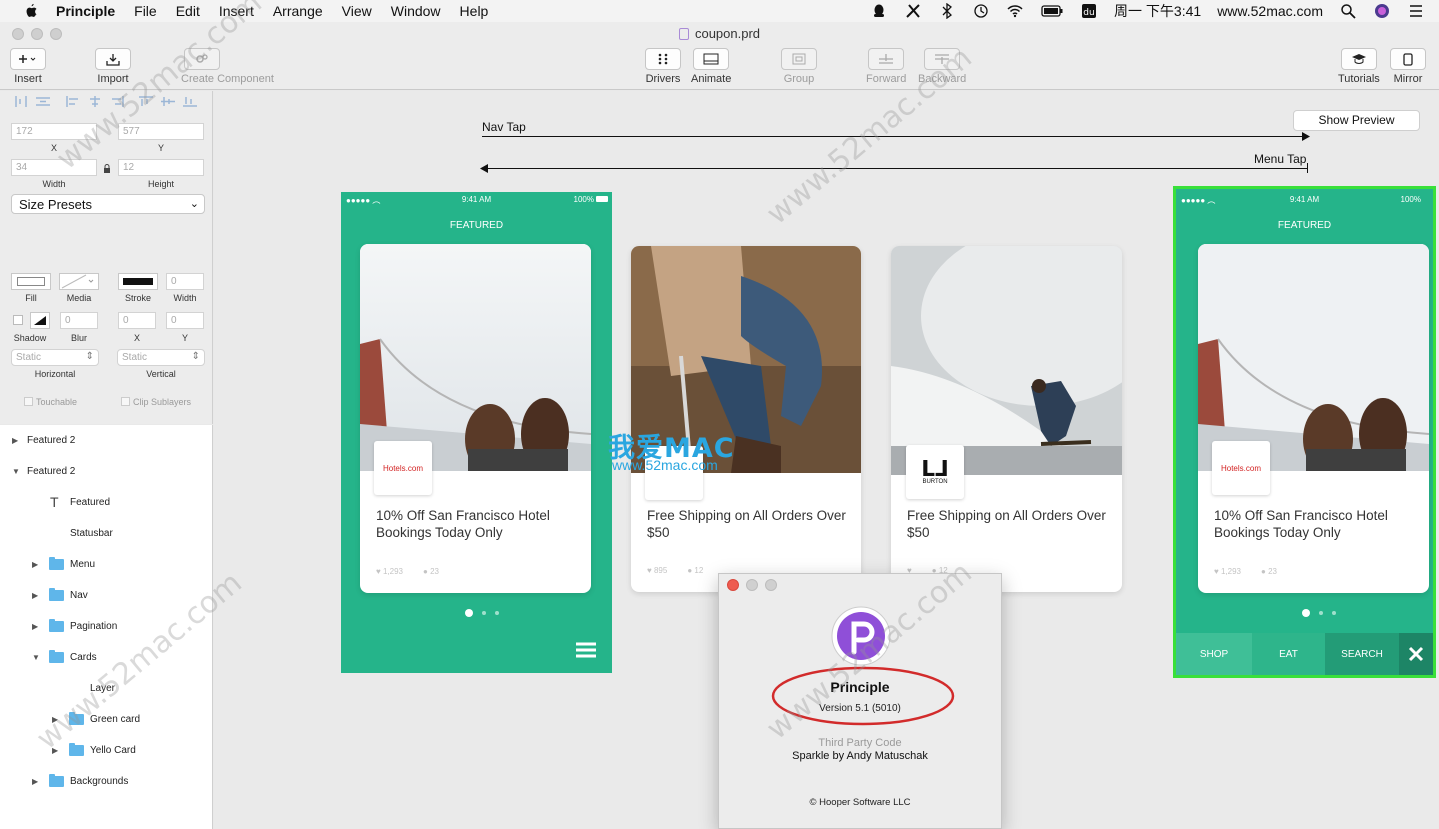  Describe the element at coordinates (1157, 11) in the screenshot. I see `menubar-clock: 周一 下午3:41` at that location.